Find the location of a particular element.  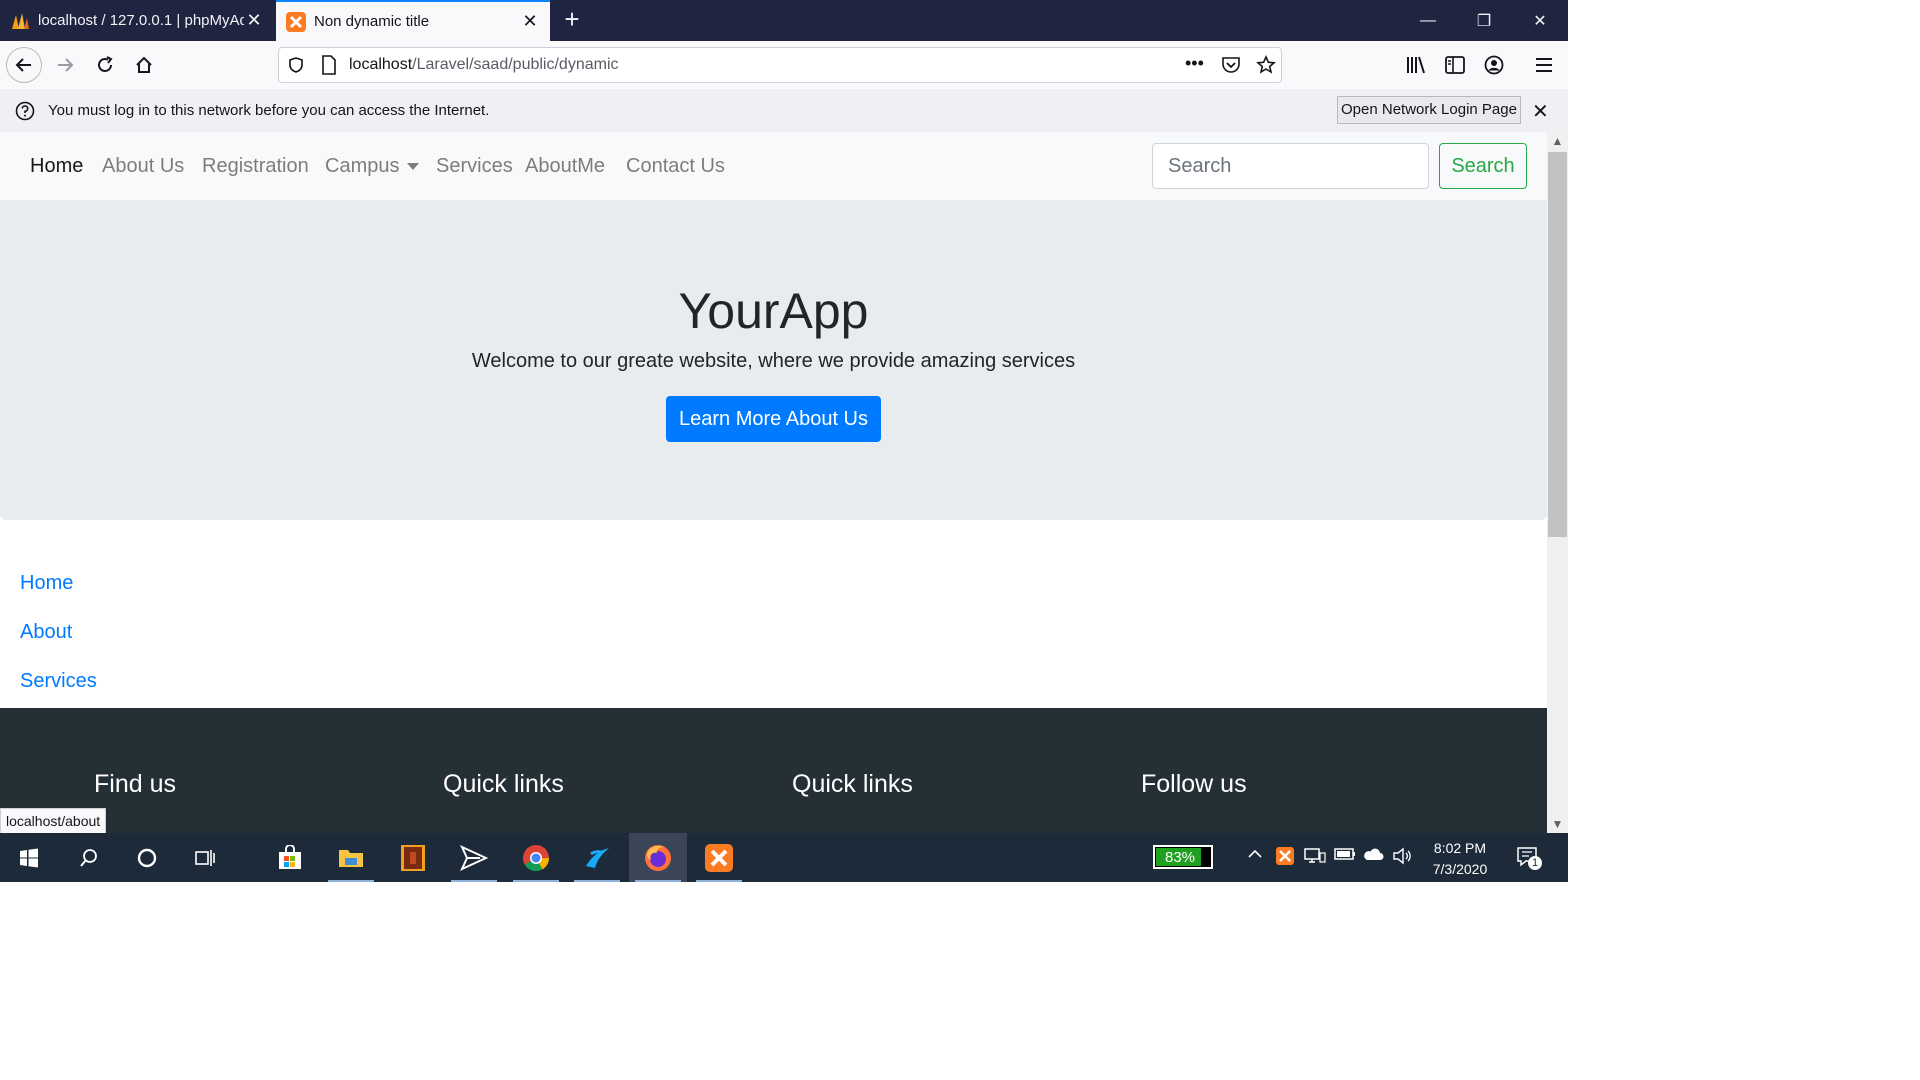

xampp-tray-icon is located at coordinates (1285, 858).